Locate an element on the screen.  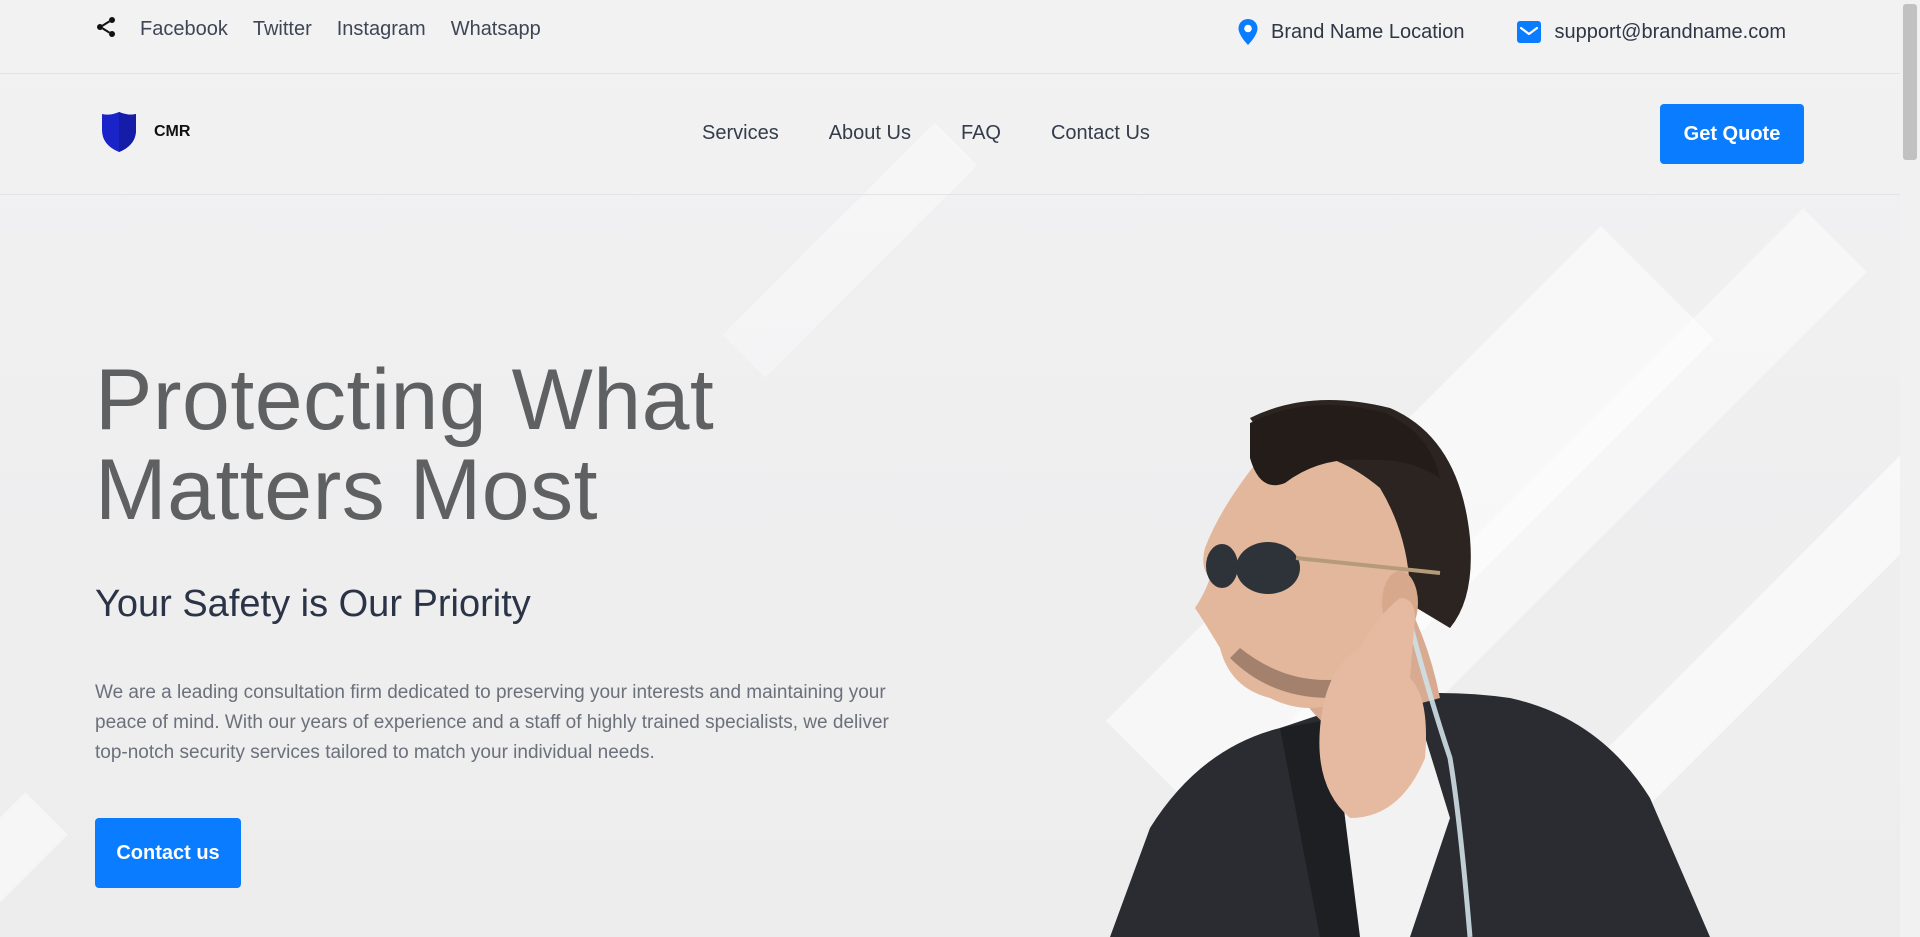
hero-title-line-1: Protecting What is located at coordinates (405, 400).